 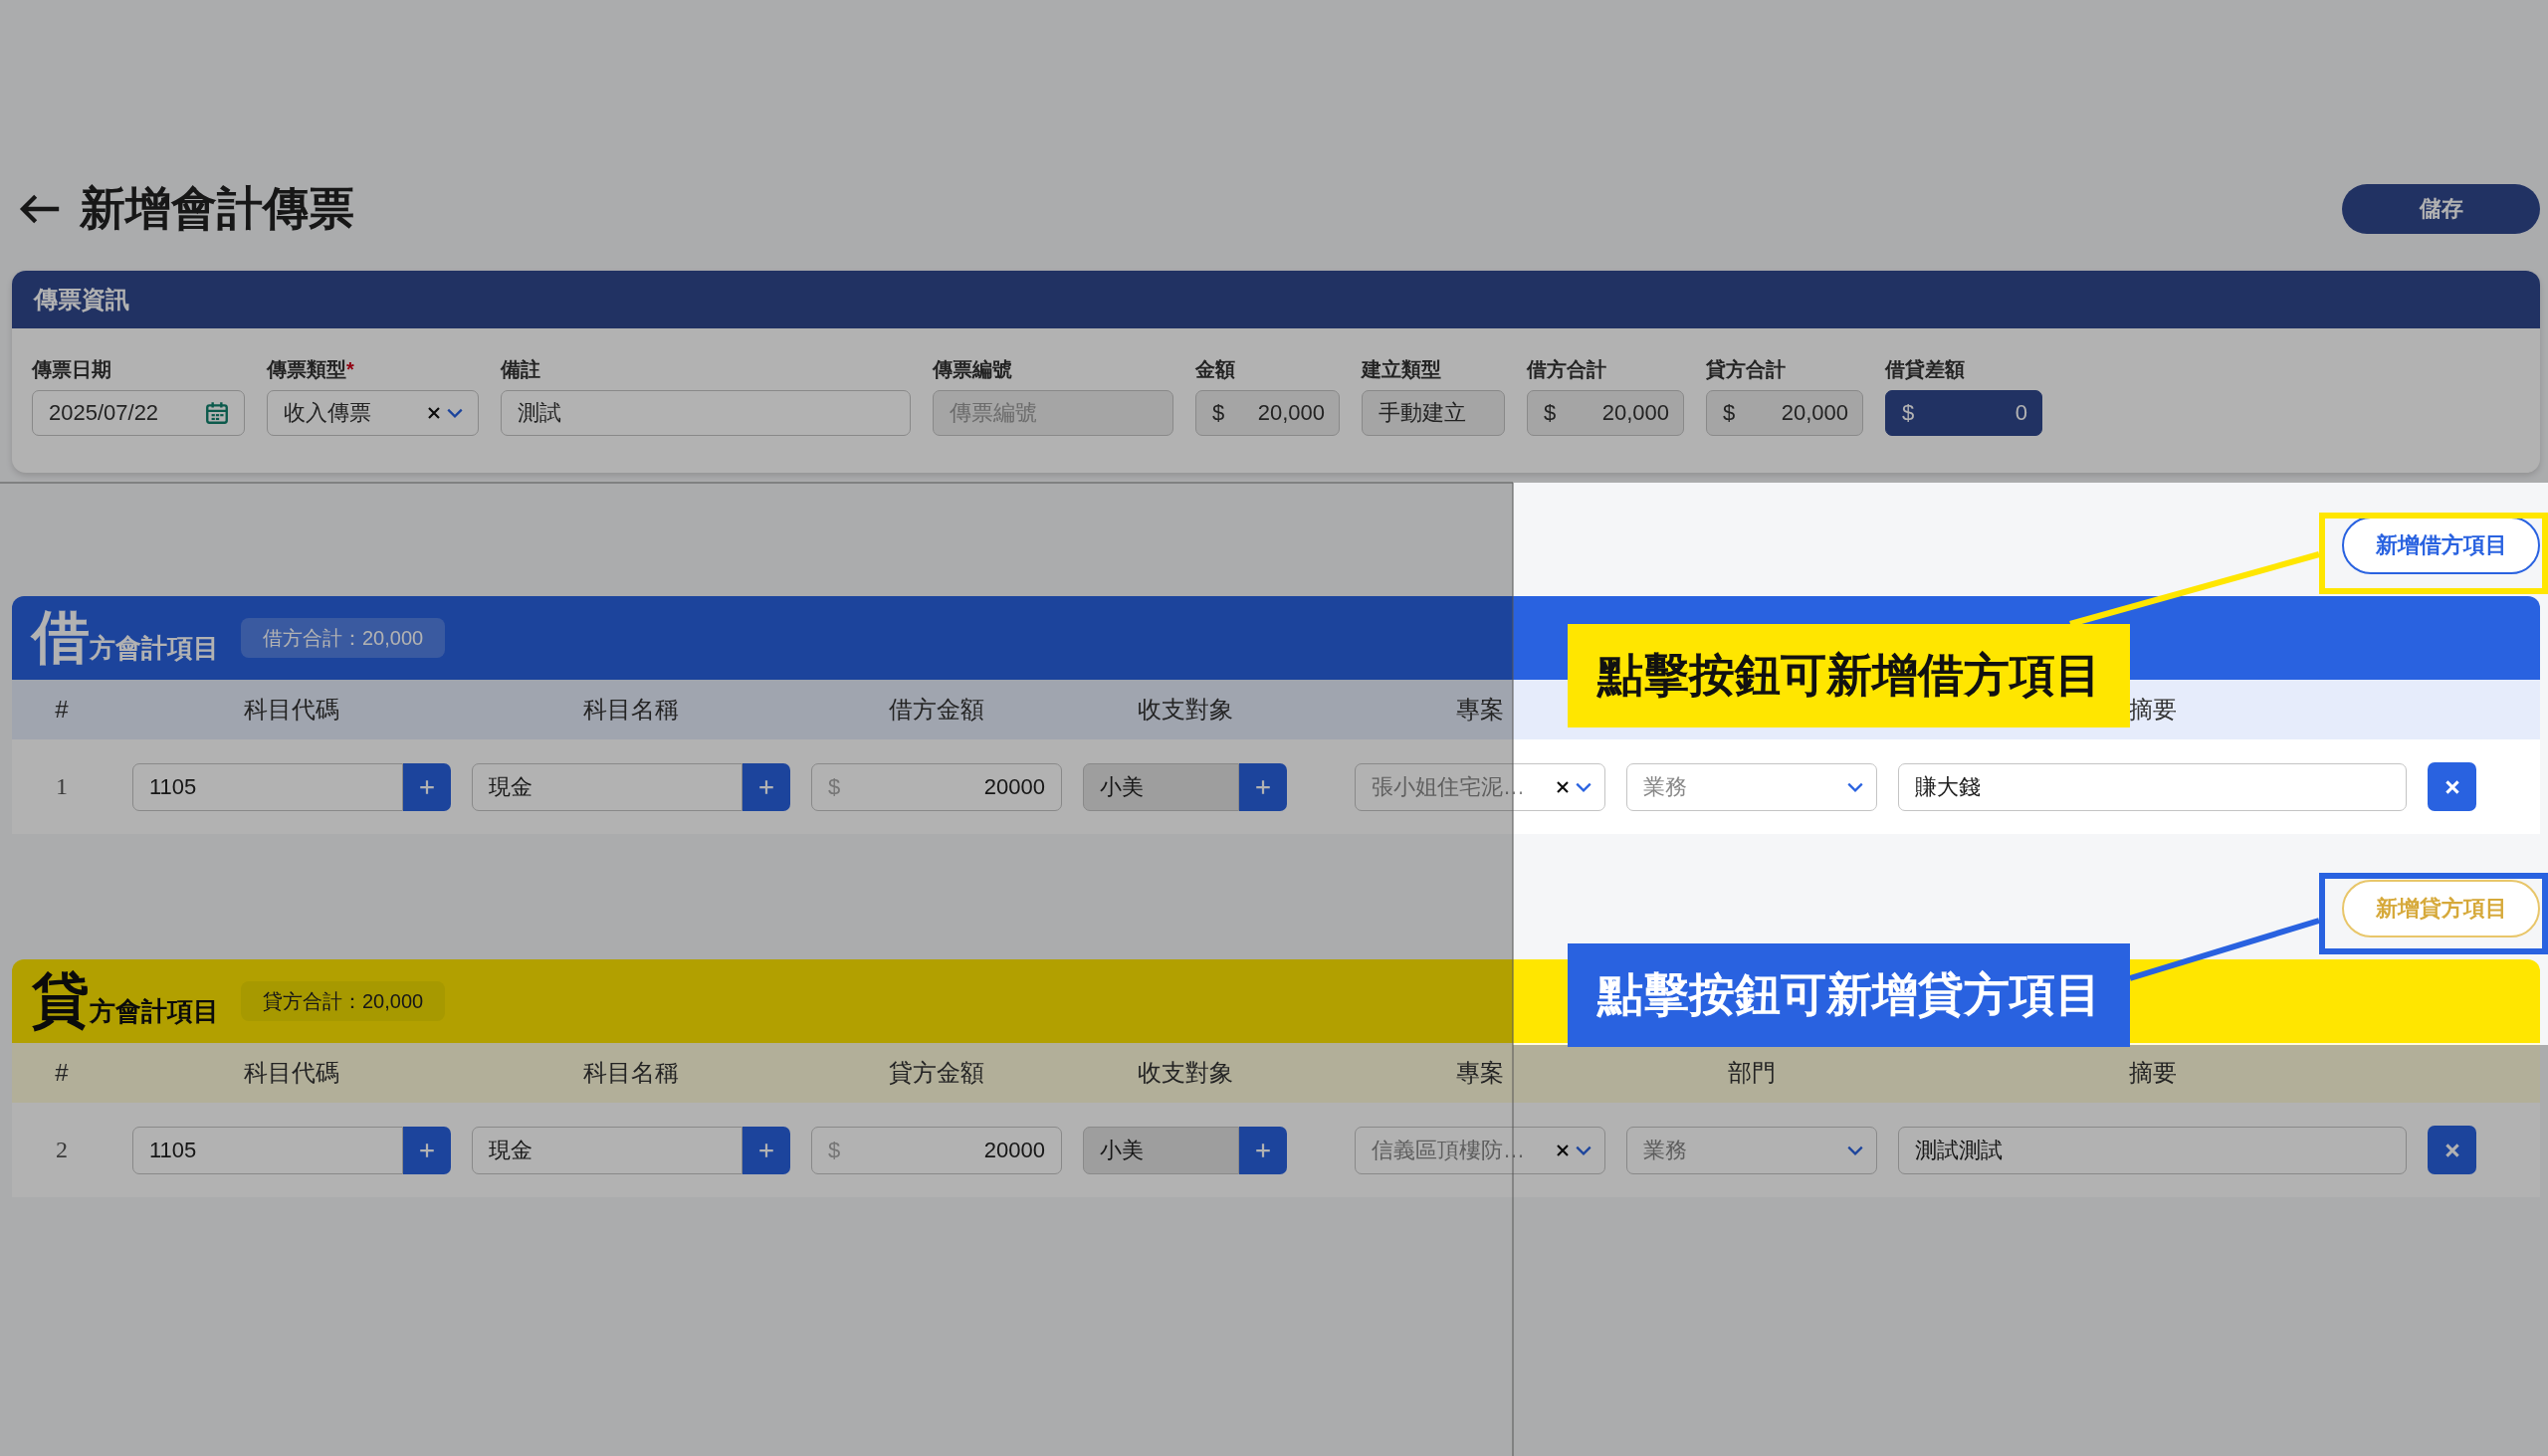 What do you see at coordinates (373, 413) in the screenshot?
I see `input-field: 收入傳票` at bounding box center [373, 413].